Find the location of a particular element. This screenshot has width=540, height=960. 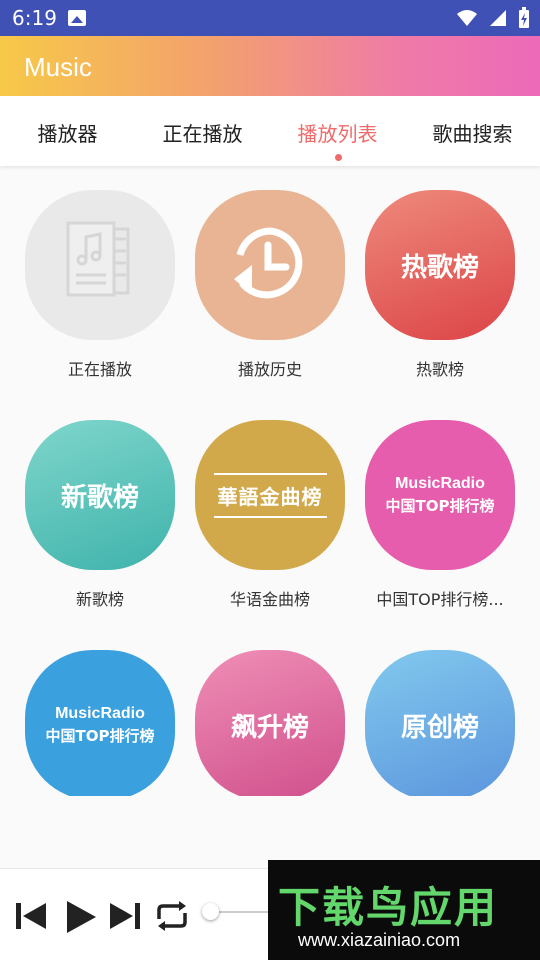

playlist-card-rising: 飙升榜 is located at coordinates (270, 723).